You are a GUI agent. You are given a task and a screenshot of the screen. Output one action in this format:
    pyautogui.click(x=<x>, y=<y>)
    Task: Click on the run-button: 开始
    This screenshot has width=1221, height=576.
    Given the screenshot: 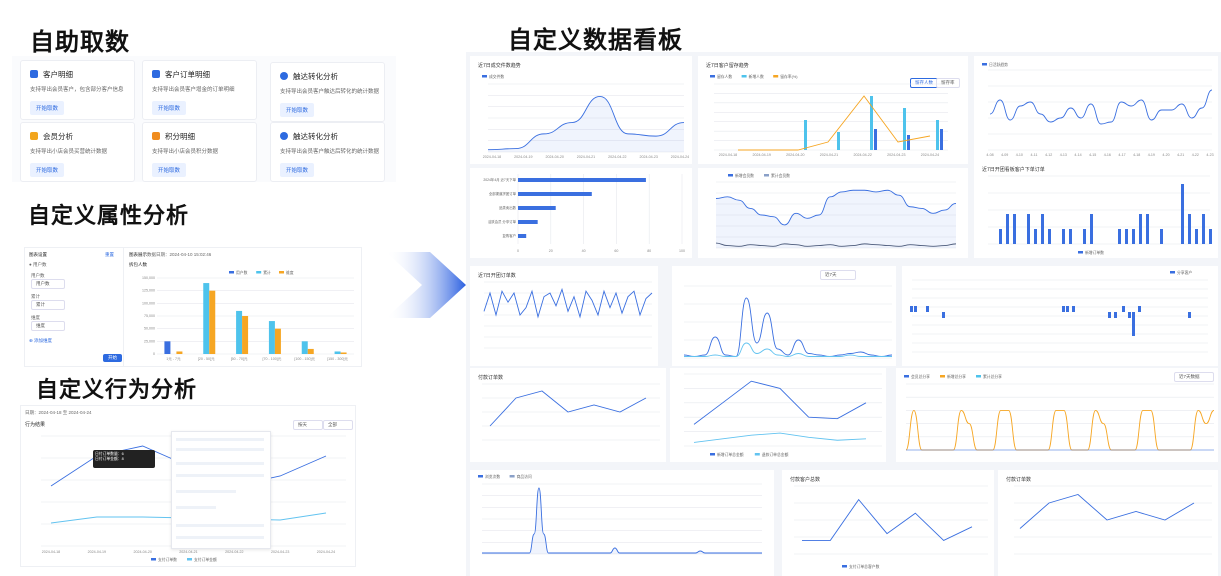 What is the action you would take?
    pyautogui.click(x=112, y=358)
    